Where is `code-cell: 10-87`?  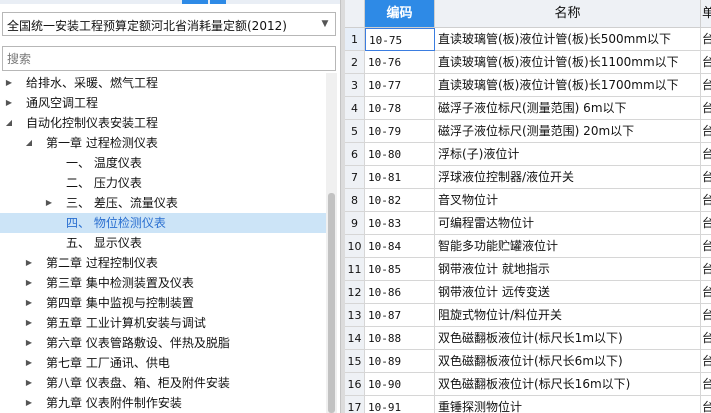
code-cell: 10-87 is located at coordinates (400, 315).